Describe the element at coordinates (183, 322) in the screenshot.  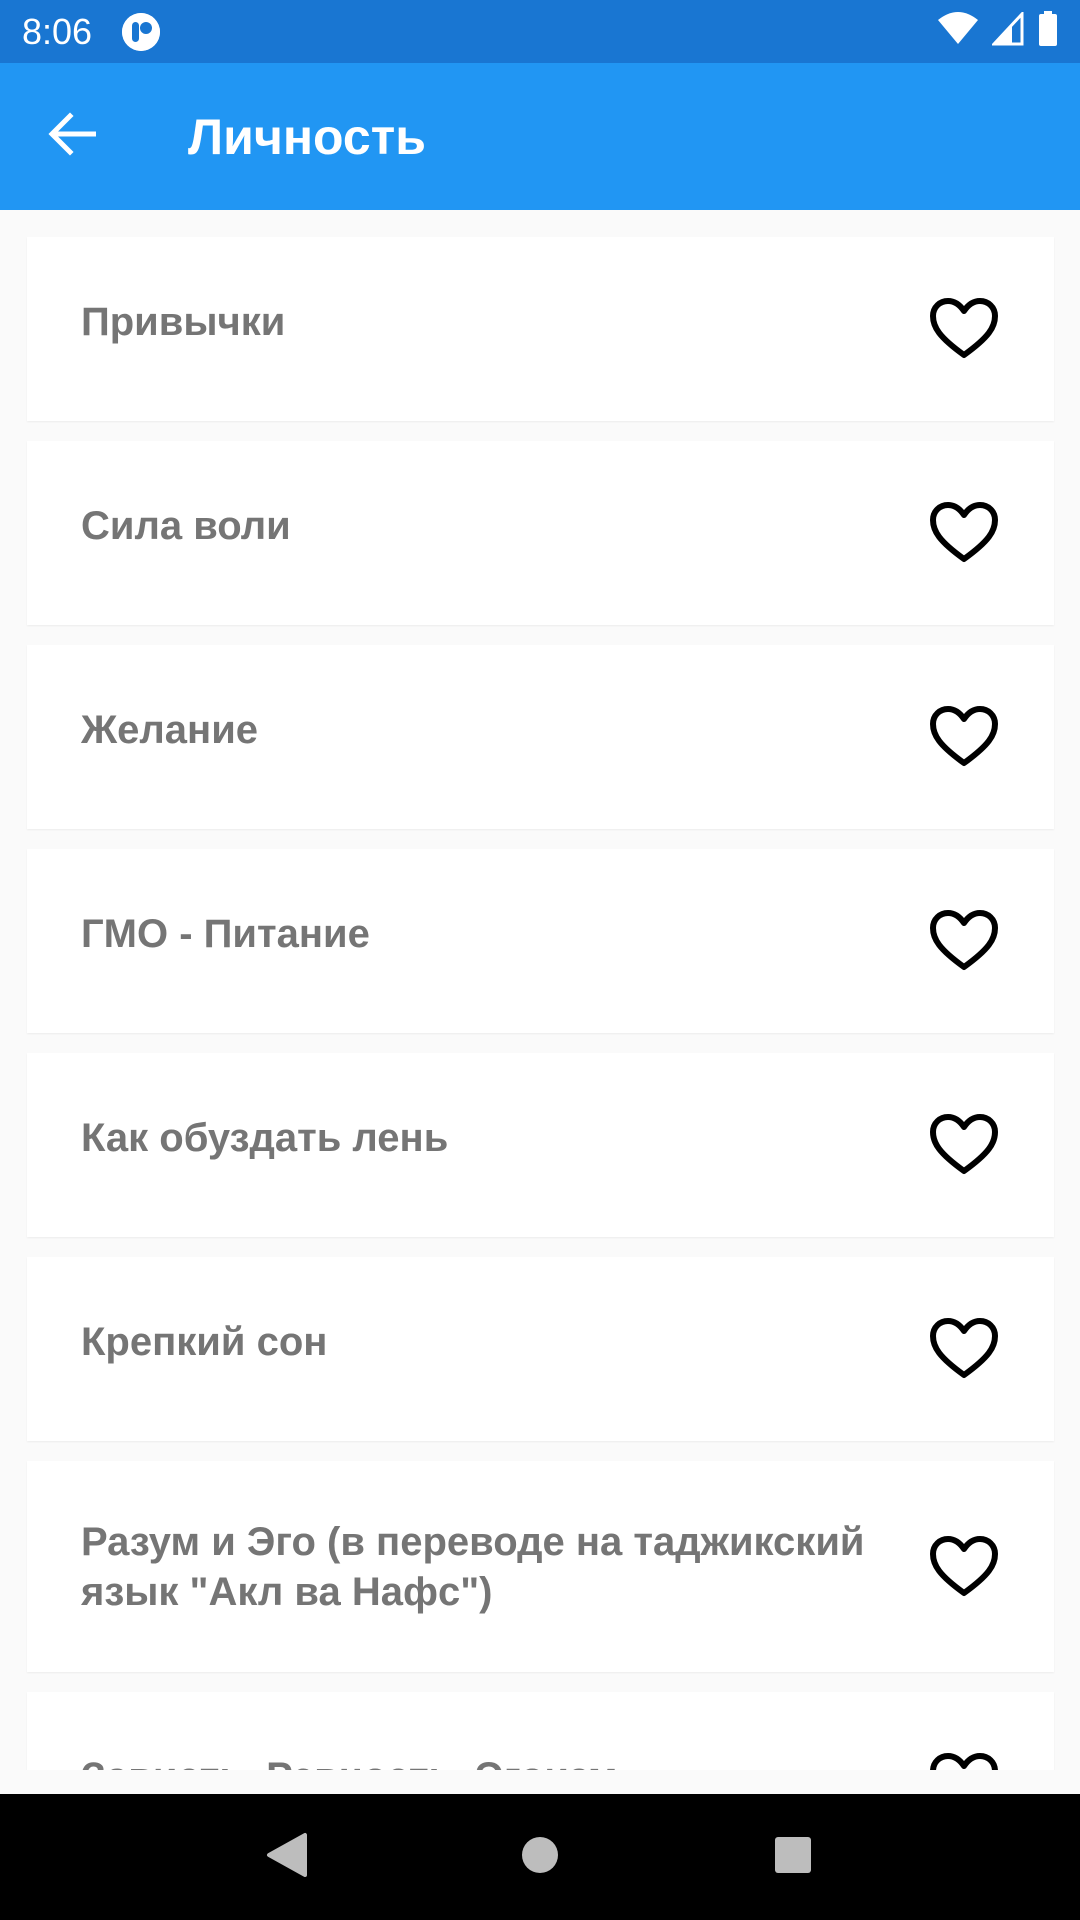
I see `list-item-label: Привычки` at that location.